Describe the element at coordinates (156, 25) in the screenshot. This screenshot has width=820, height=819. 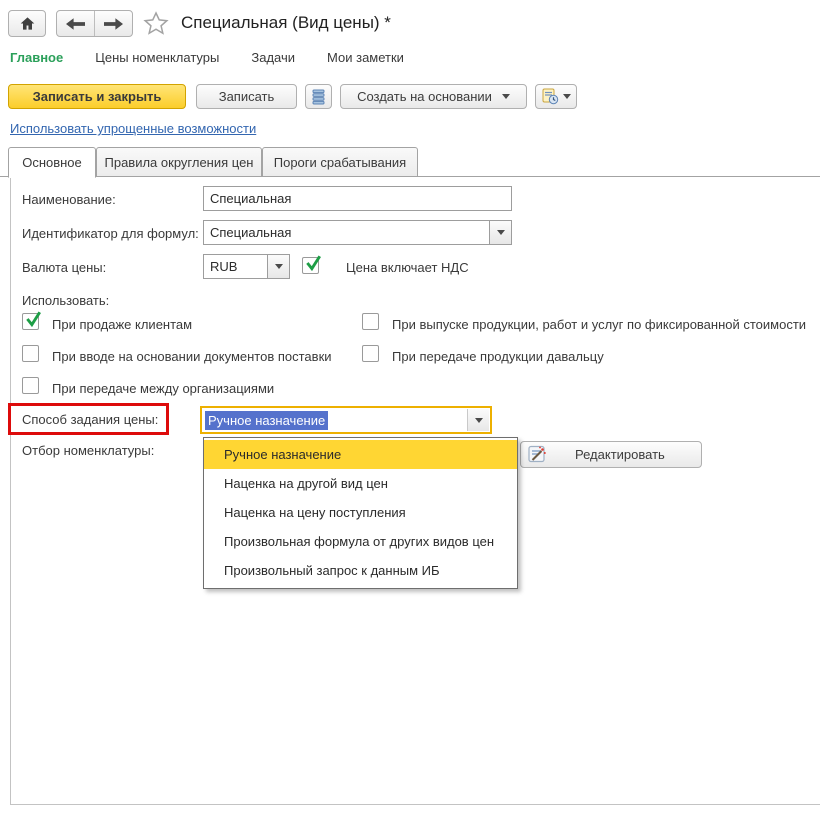
I see `favorite-star-icon` at that location.